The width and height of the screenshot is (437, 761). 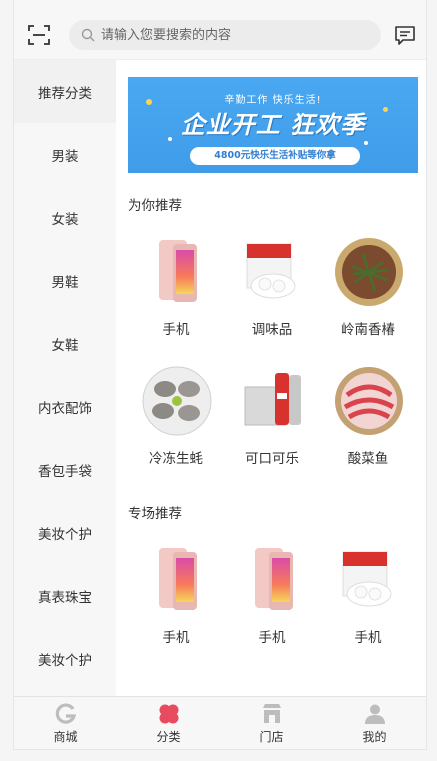 I want to click on sidebar-item-menswear: 男装, so click(x=65, y=154).